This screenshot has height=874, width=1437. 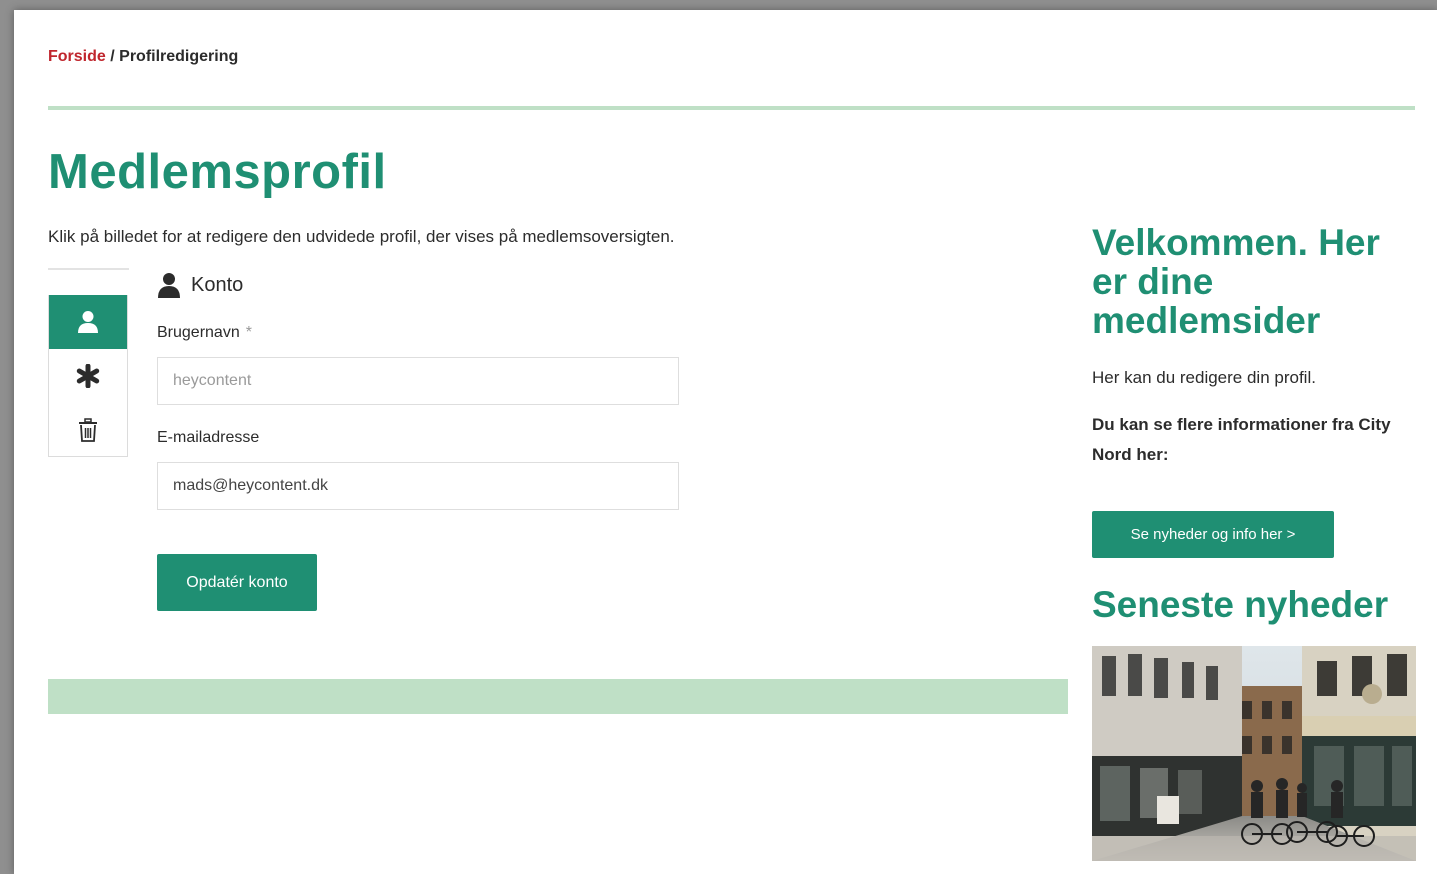 I want to click on tab-account, so click(x=88, y=322).